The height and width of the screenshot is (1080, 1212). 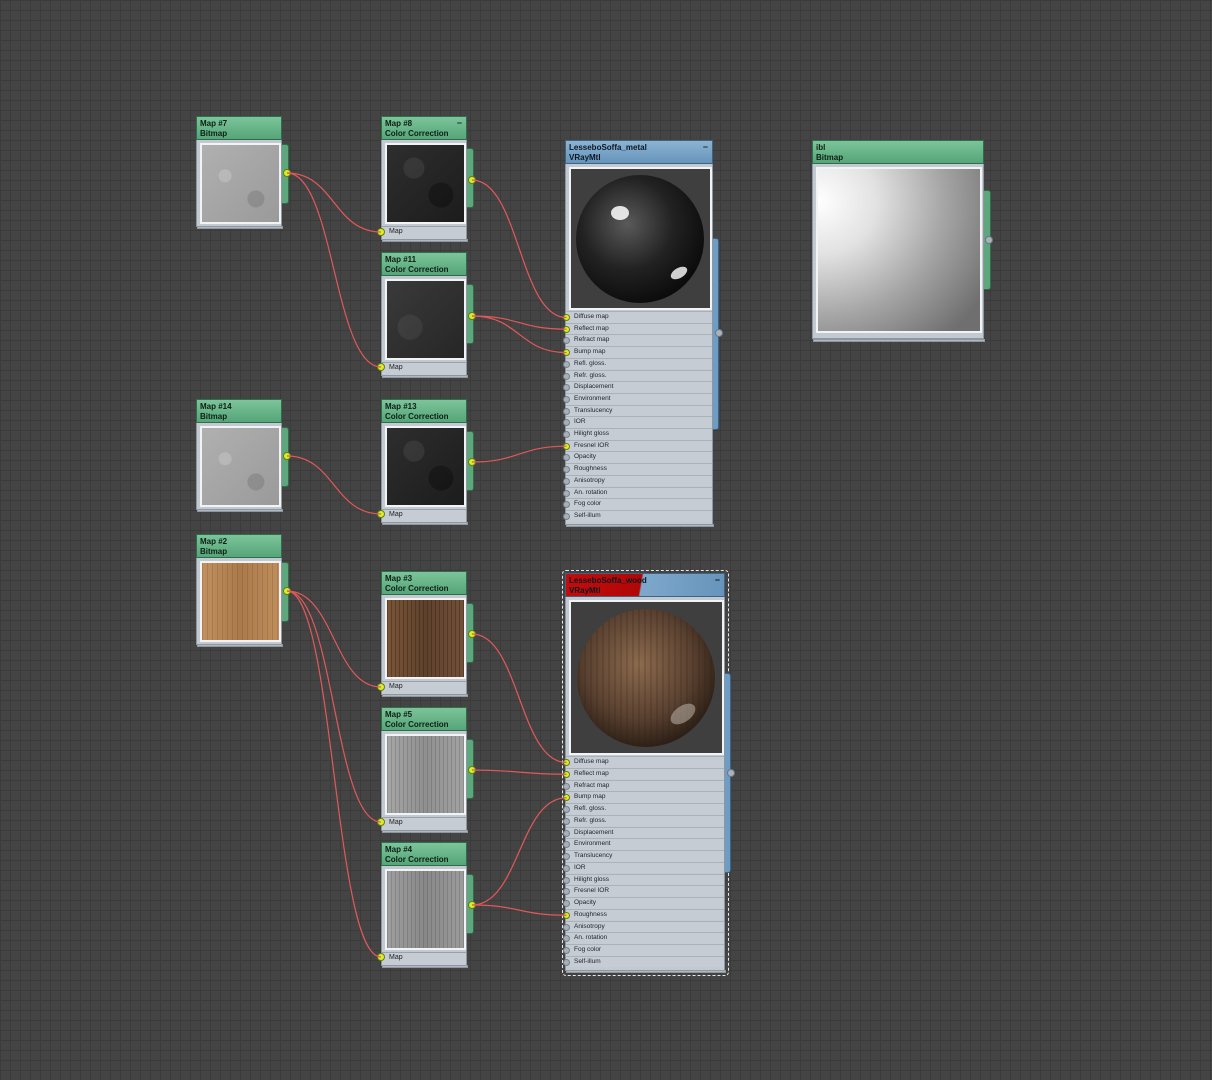 I want to click on wire-m3-to-wood-diffuse-map, so click(x=519, y=698).